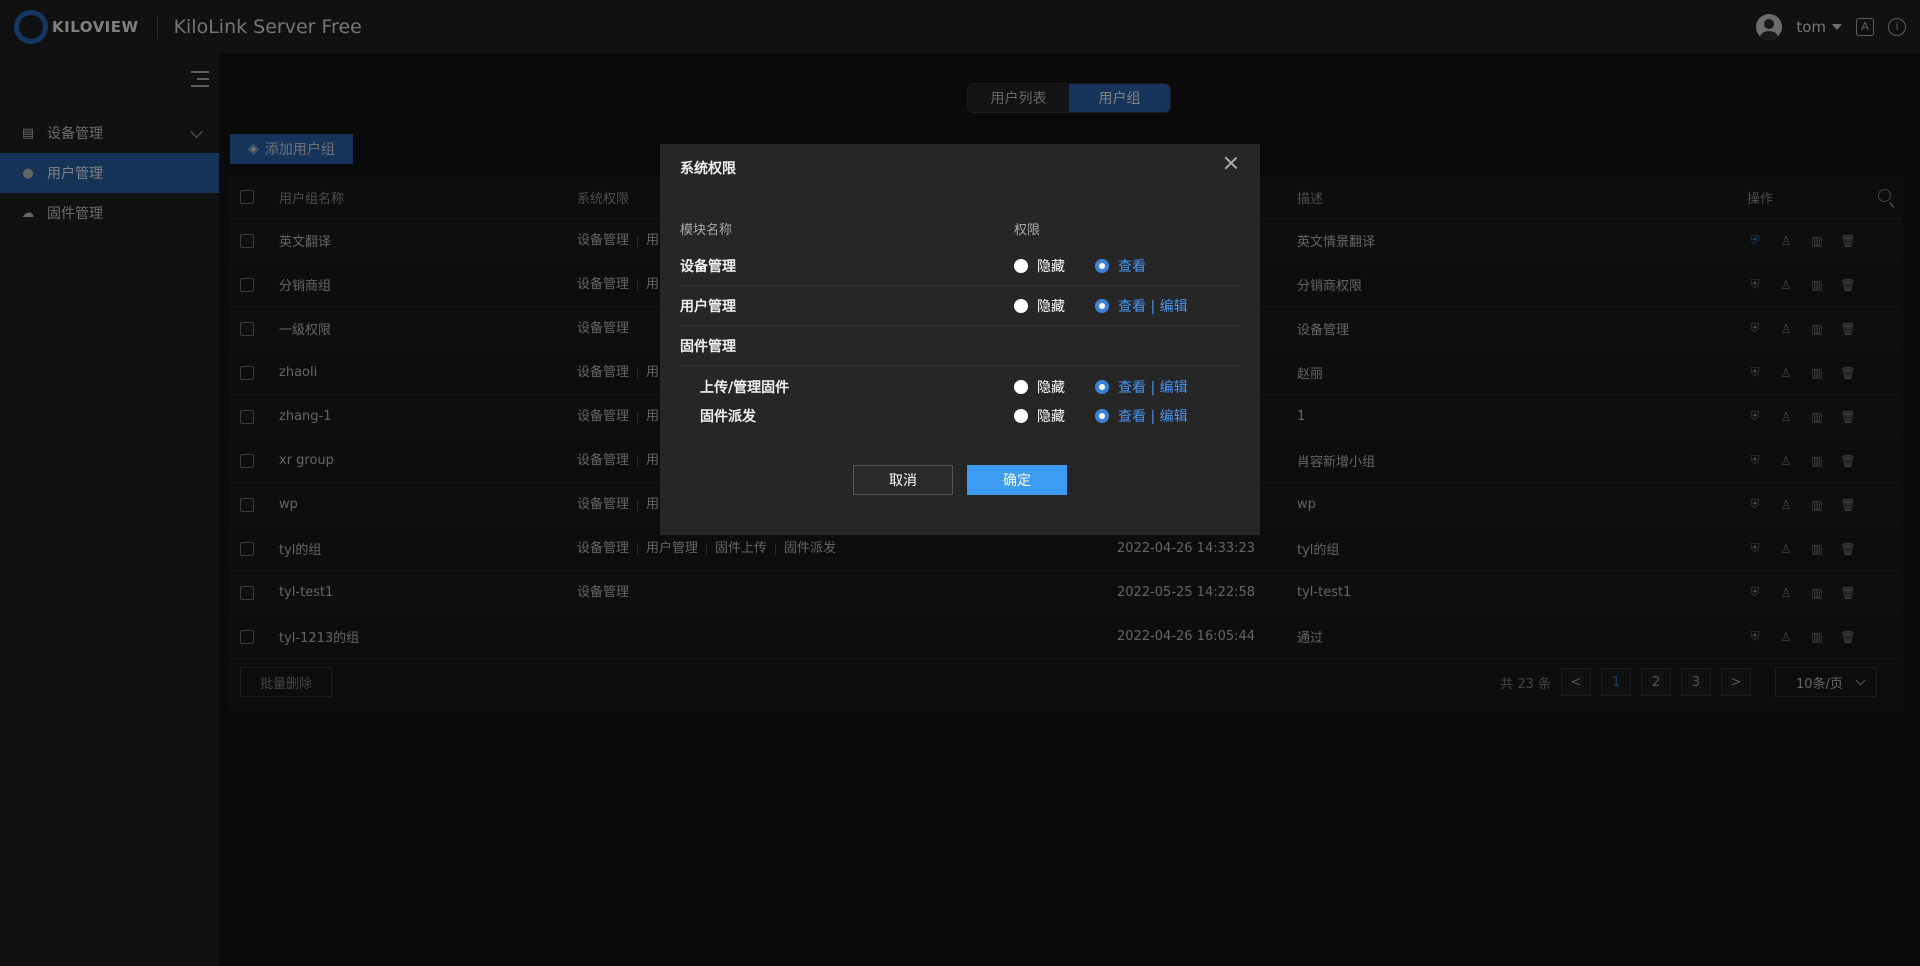 This screenshot has height=966, width=1920. Describe the element at coordinates (960, 416) in the screenshot. I see `perm-row-firmware-dispatch: 固件派发 隐藏 查看 | 编辑` at that location.